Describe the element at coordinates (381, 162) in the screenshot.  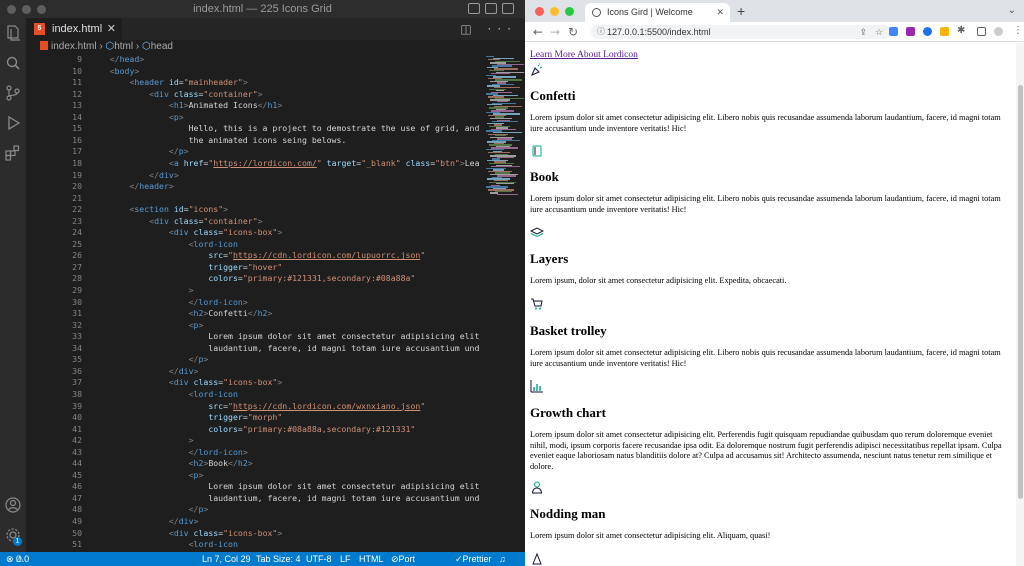
I see `code-token: "_blank"` at that location.